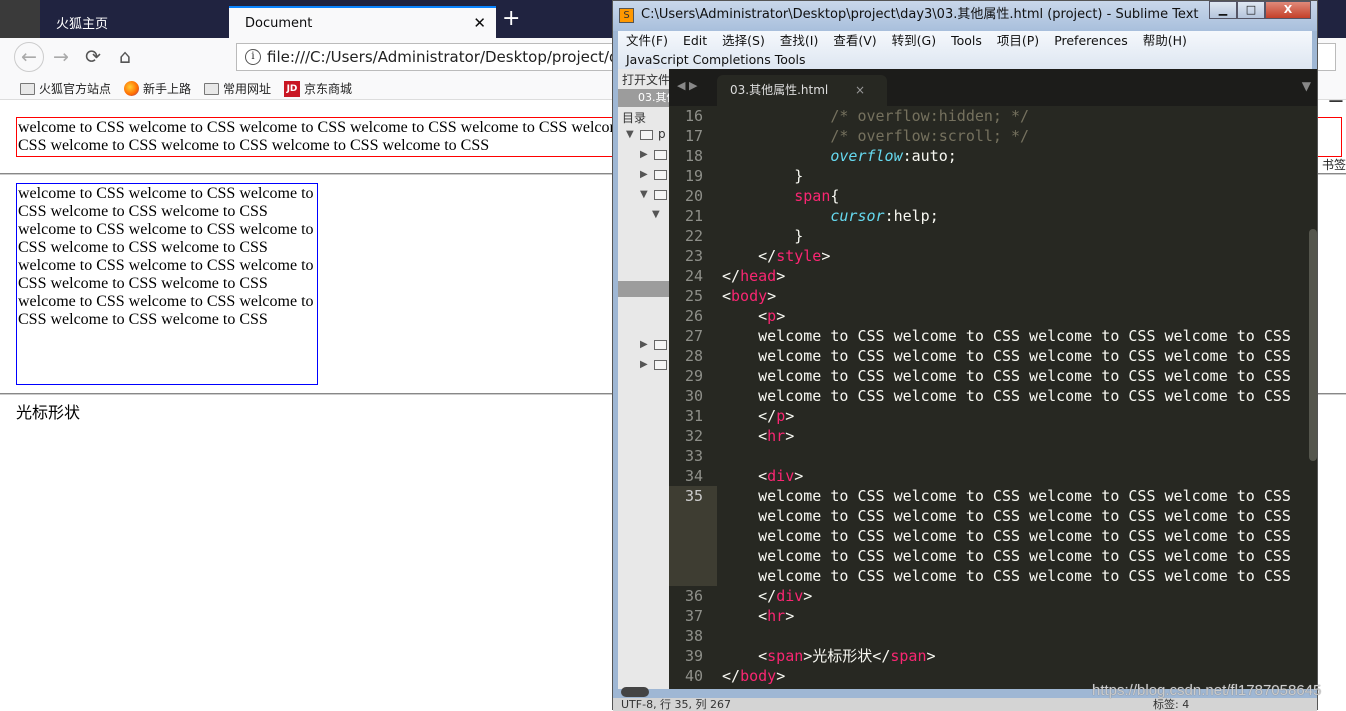 Image resolution: width=1346 pixels, height=711 pixels. Describe the element at coordinates (1288, 10) in the screenshot. I see `close-button: X` at that location.